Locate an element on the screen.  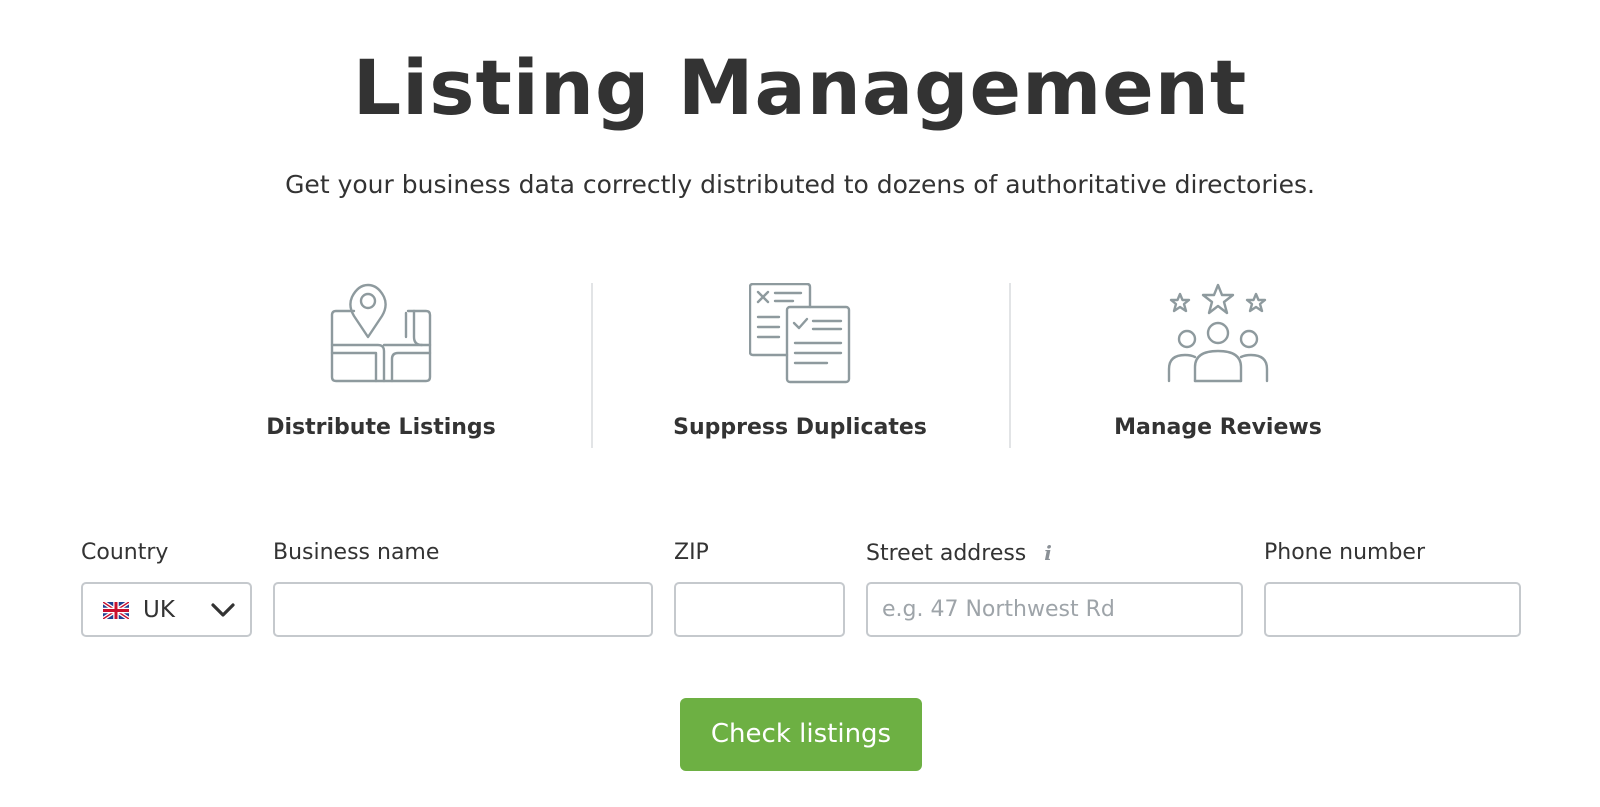
country-field: Country UK is located at coordinates (166, 587).